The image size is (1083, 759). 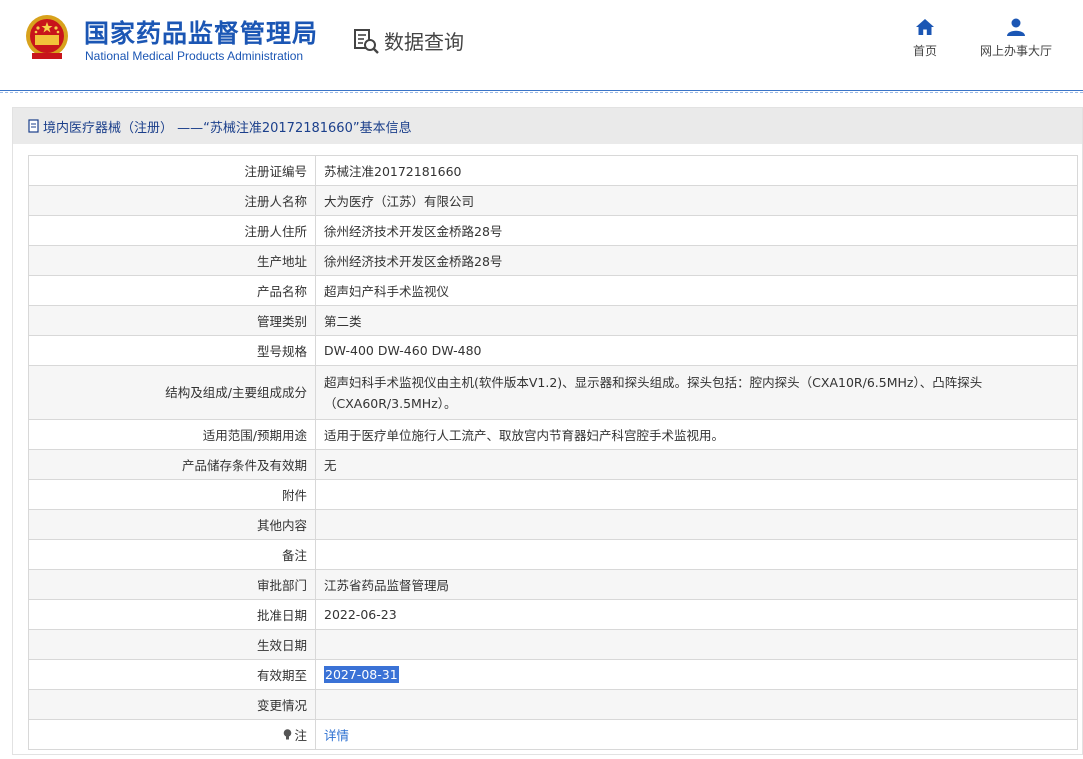 I want to click on field-label: 注, so click(x=172, y=734).